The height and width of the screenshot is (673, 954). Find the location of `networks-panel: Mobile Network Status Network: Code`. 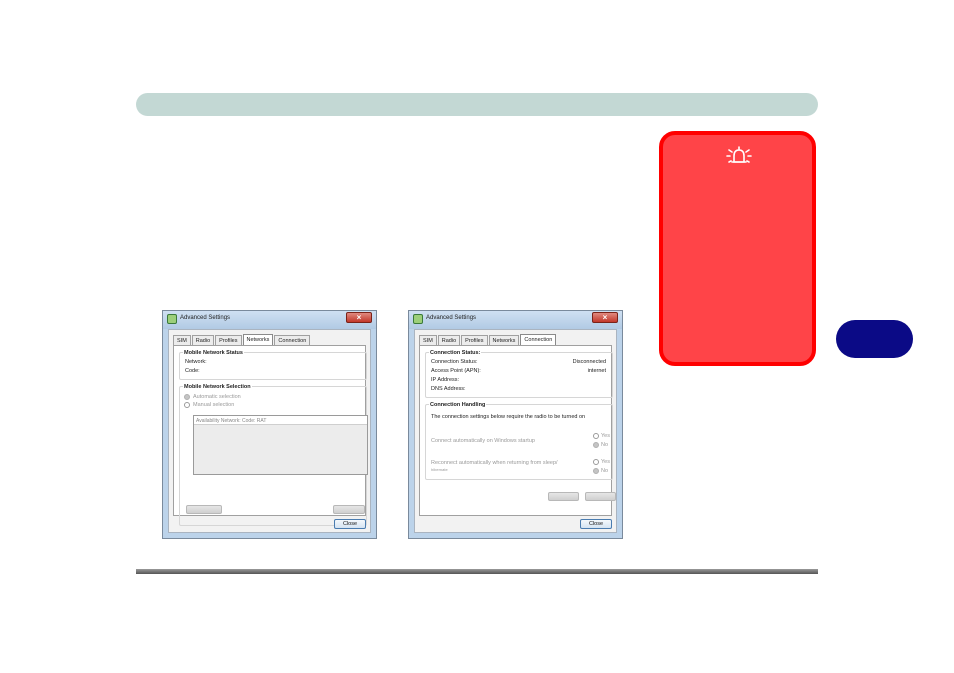

networks-panel: Mobile Network Status Network: Code is located at coordinates (270, 435).